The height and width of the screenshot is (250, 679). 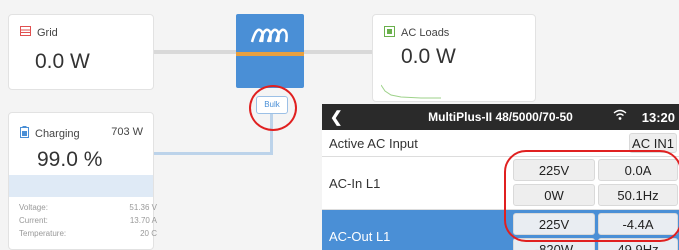 What do you see at coordinates (428, 56) in the screenshot?
I see `ac-loads-value: 0.0 W` at bounding box center [428, 56].